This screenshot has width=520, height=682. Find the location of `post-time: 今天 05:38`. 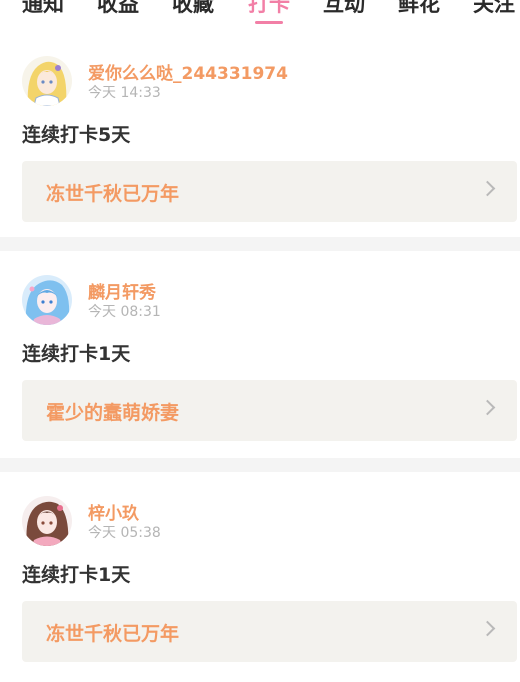

post-time: 今天 05:38 is located at coordinates (124, 533).